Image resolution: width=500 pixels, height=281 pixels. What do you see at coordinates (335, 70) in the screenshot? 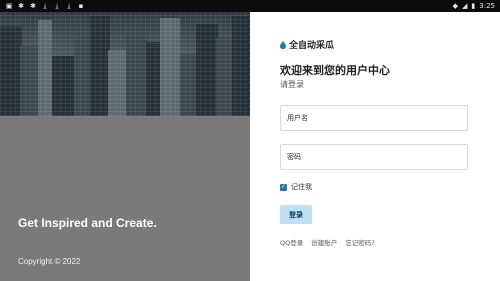
I see `page-title: 欢迎来到您的用户中心` at bounding box center [335, 70].